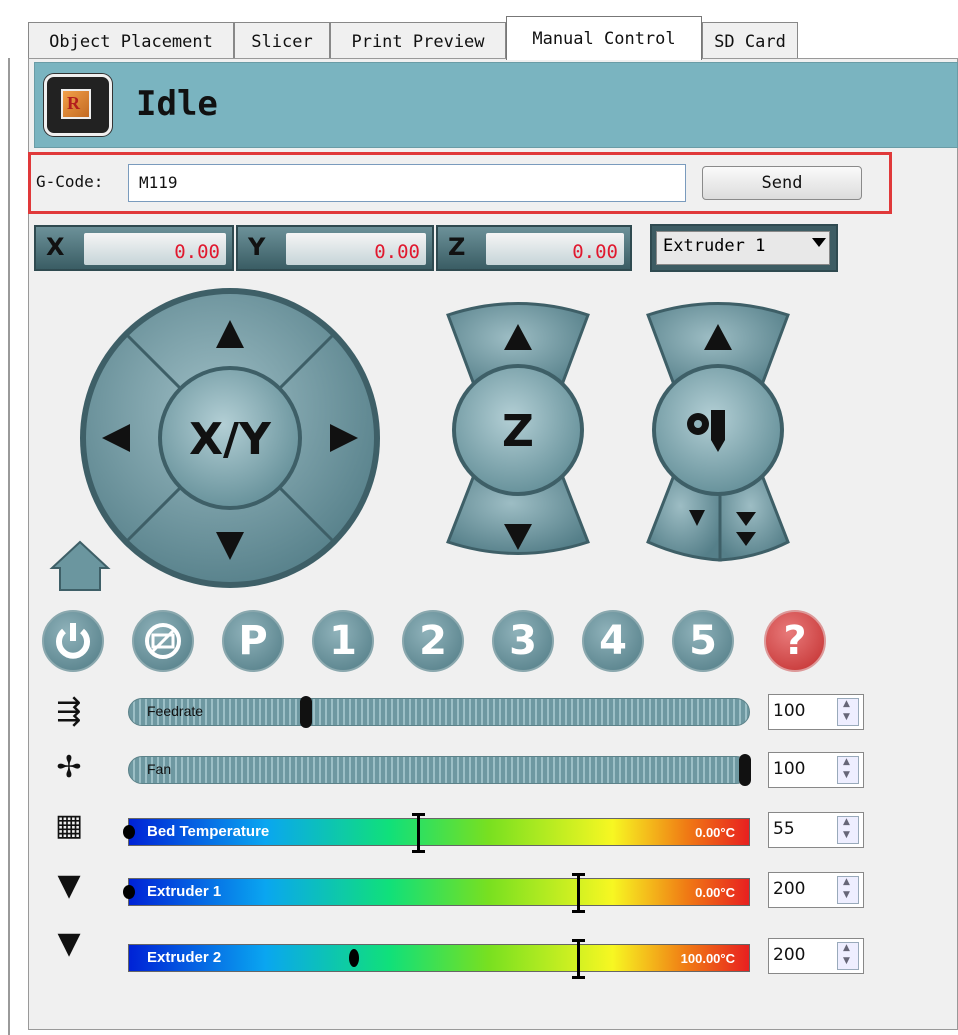  I want to click on extruder-1-label: Extruder 1, so click(184, 891).